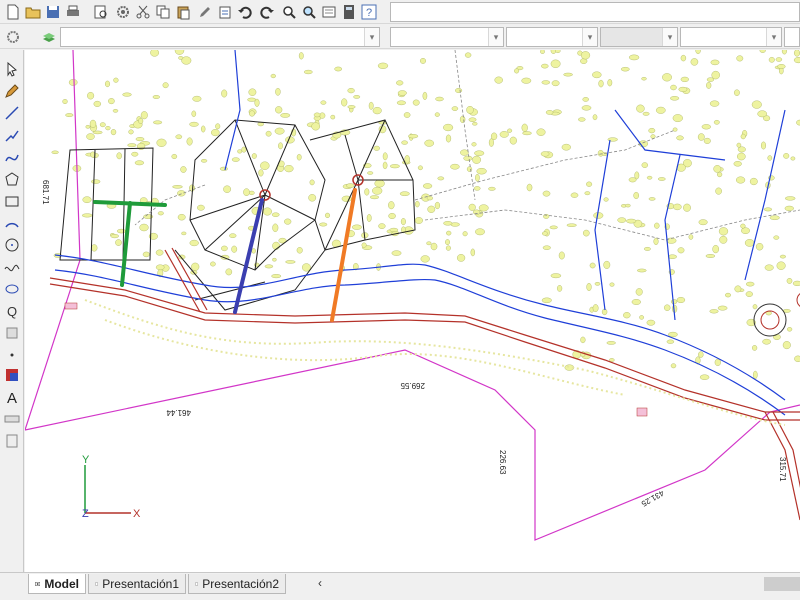 The width and height of the screenshot is (800, 600). Describe the element at coordinates (183, 12) in the screenshot. I see `paste-icon` at that location.